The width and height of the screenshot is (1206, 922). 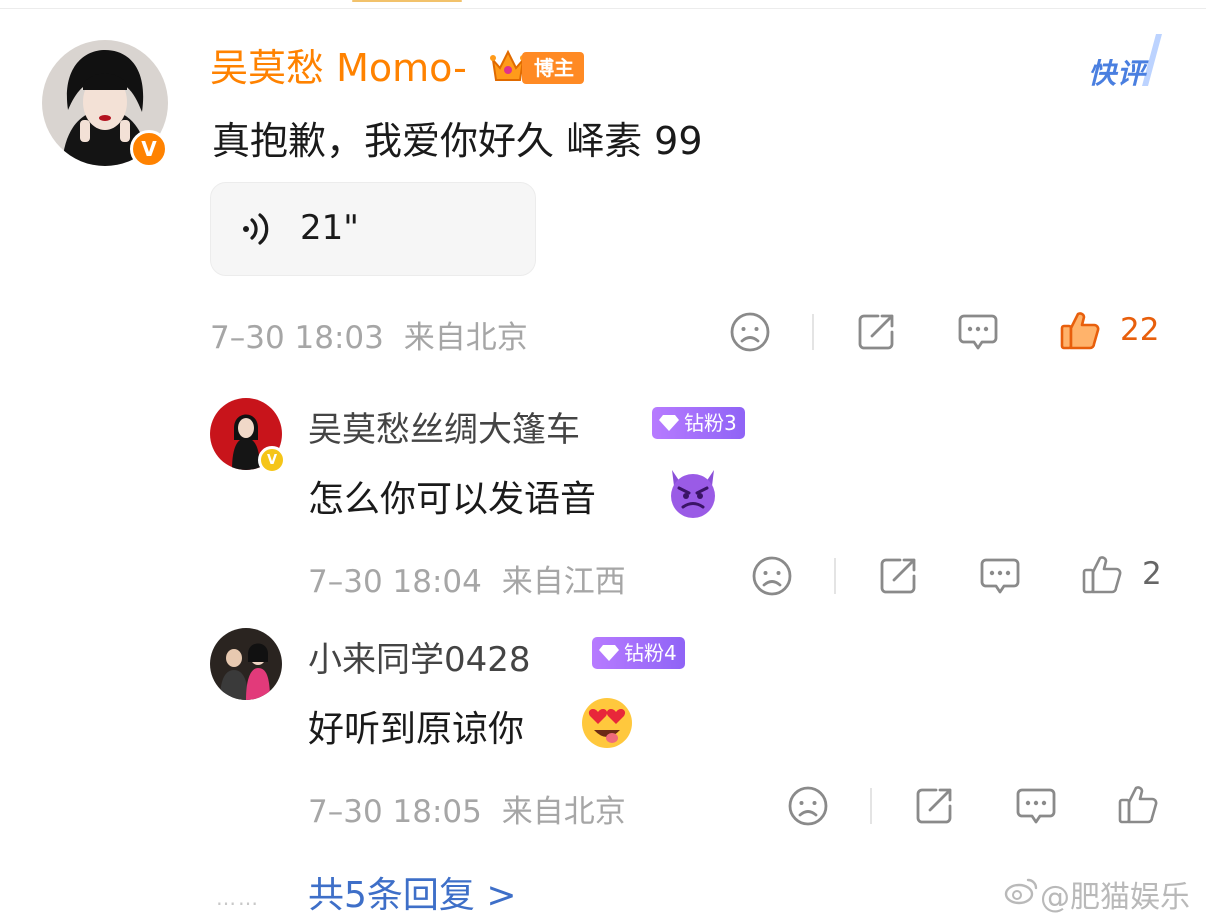 What do you see at coordinates (412, 892) in the screenshot?
I see `view-more-replies-link: 共5条回复 >` at bounding box center [412, 892].